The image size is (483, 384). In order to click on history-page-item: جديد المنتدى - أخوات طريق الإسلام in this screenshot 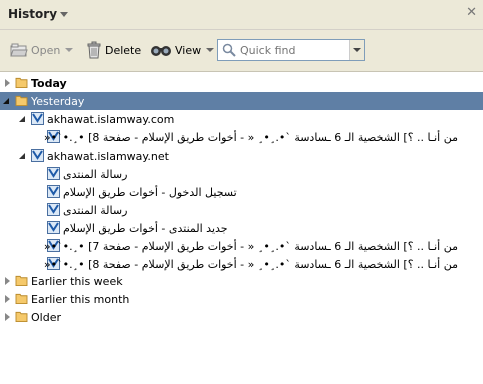, I will do `click(241, 228)`.